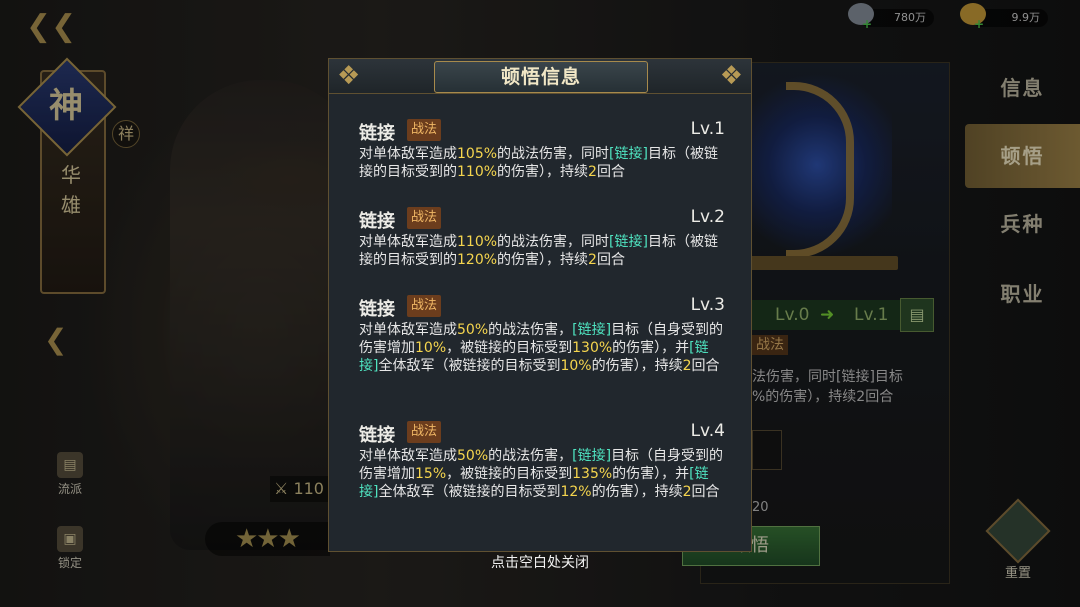  Describe the element at coordinates (431, 474) in the screenshot. I see `highlight-value: 15%` at that location.